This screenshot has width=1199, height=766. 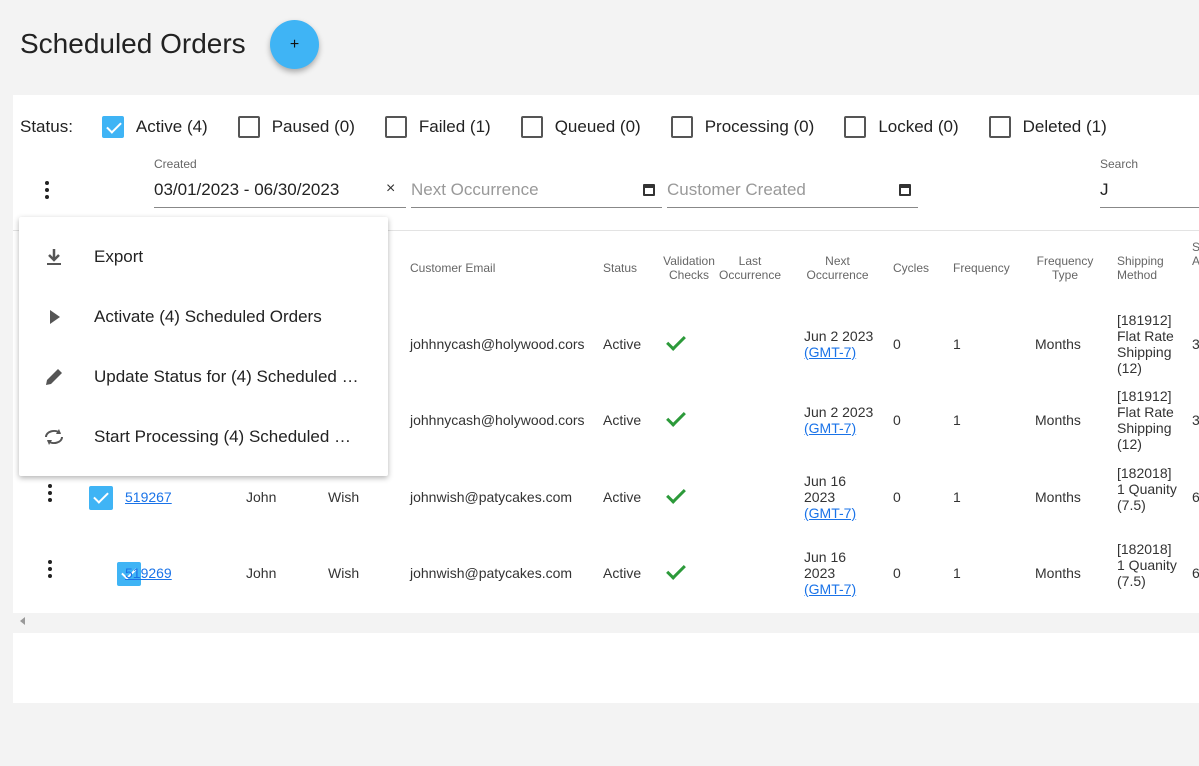 What do you see at coordinates (1058, 344) in the screenshot?
I see `row1-frequency-type: Months` at bounding box center [1058, 344].